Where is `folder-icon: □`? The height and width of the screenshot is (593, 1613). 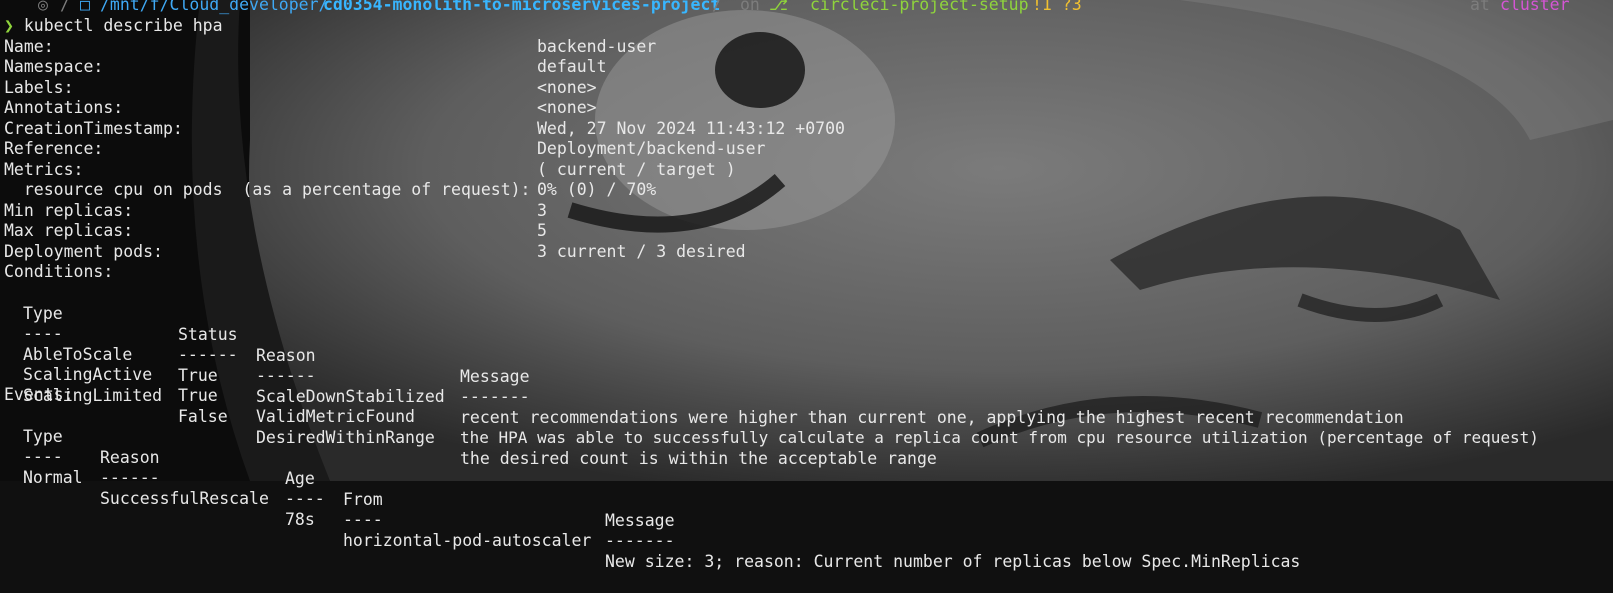 folder-icon: □ is located at coordinates (85, 7).